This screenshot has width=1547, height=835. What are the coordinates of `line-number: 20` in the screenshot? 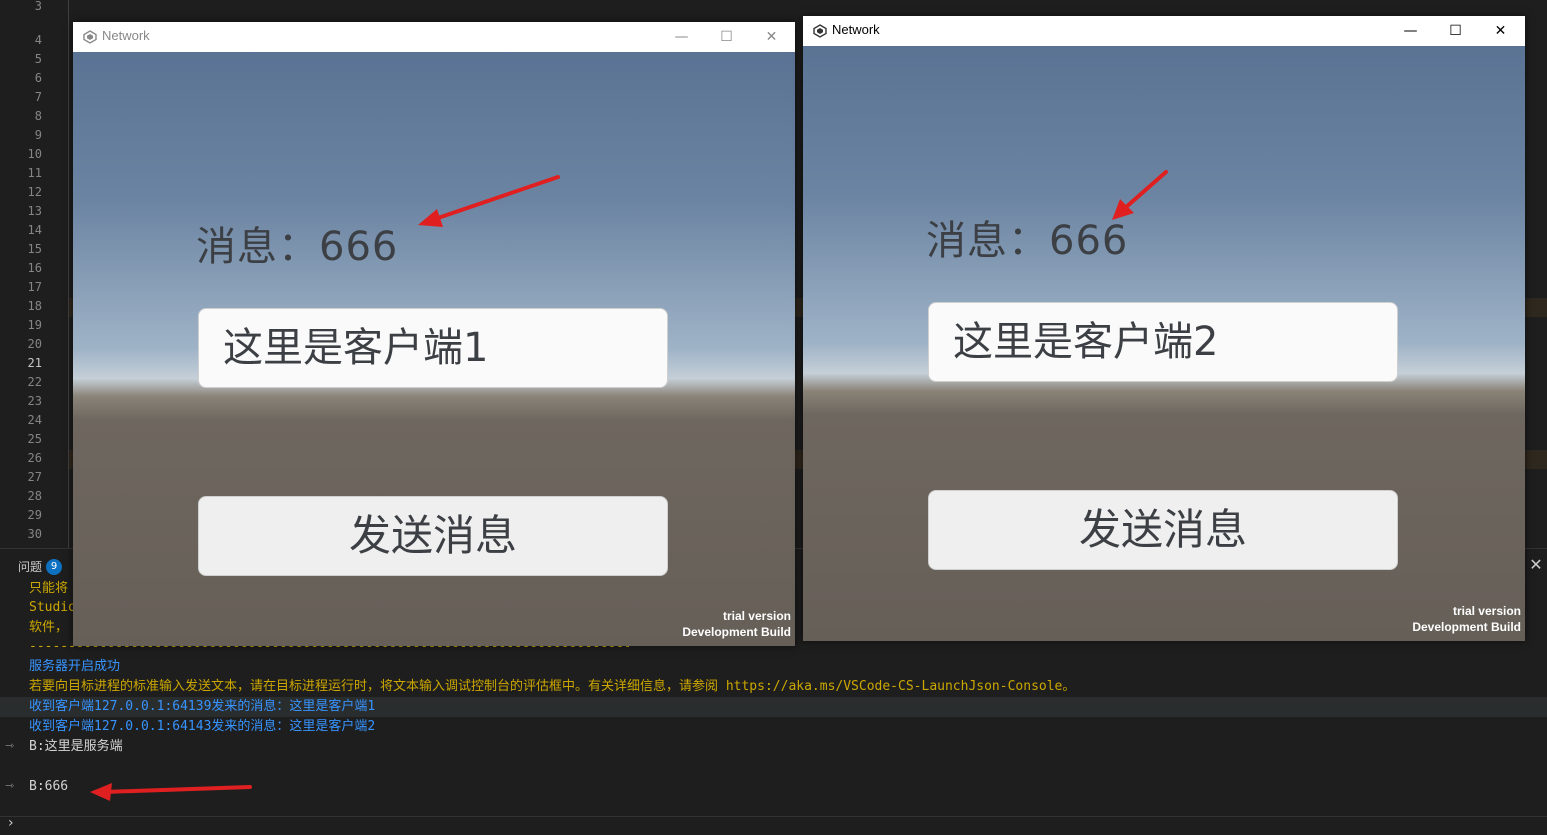 It's located at (34, 344).